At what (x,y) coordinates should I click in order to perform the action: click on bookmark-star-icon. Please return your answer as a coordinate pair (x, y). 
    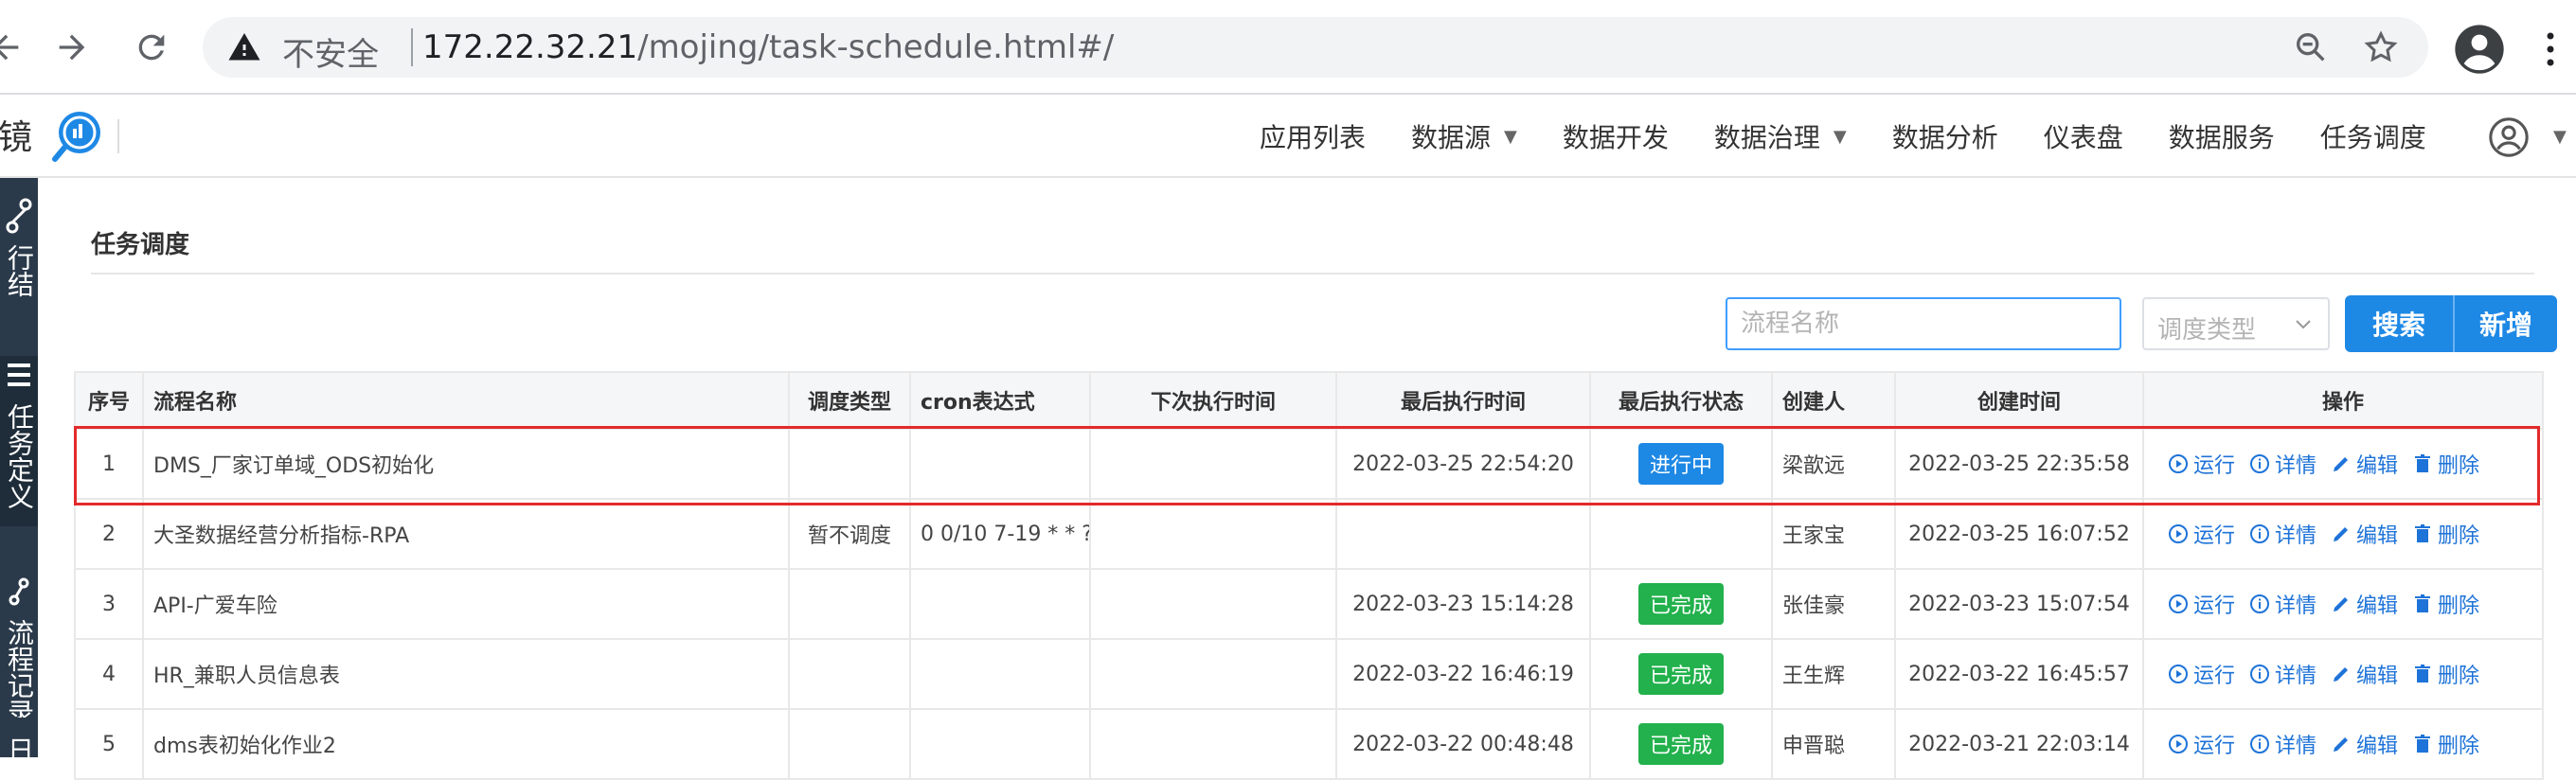
    Looking at the image, I should click on (2381, 47).